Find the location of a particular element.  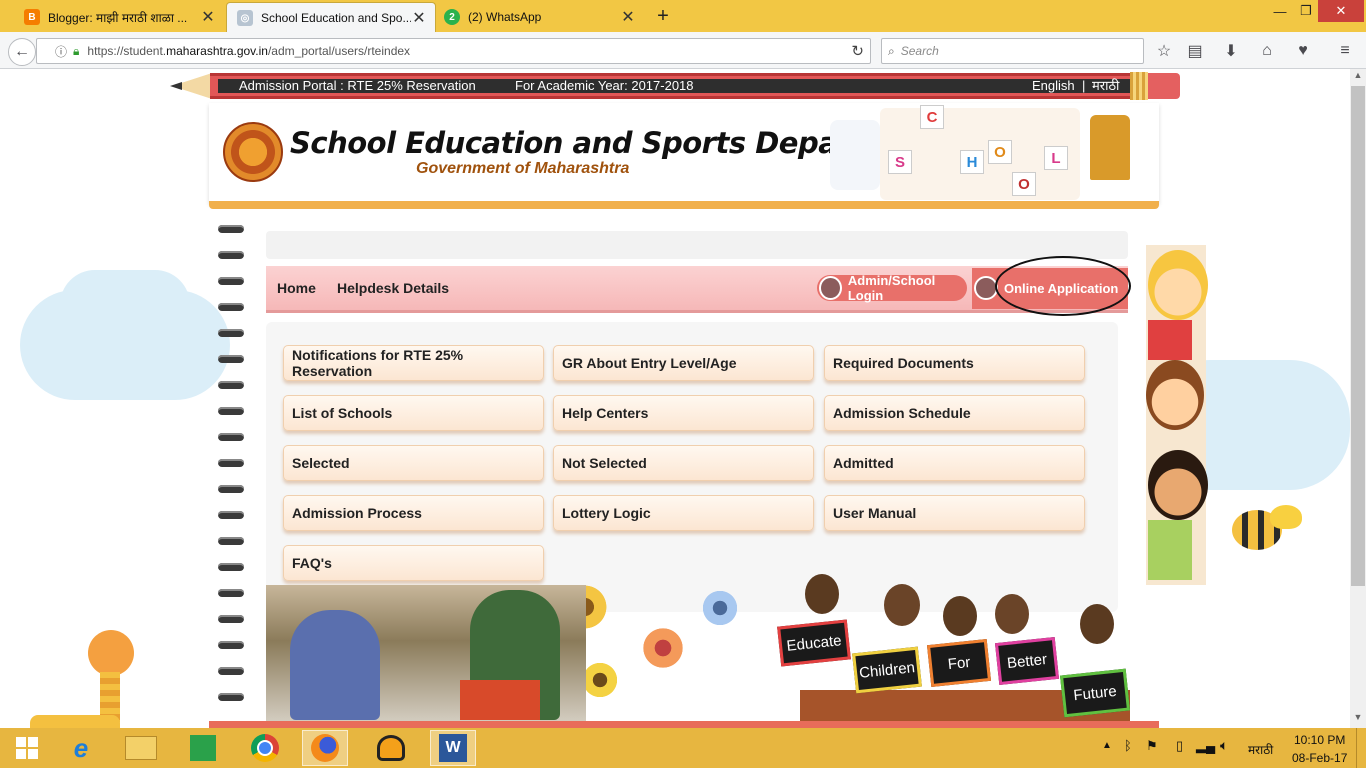

clock-date: 08-Feb-17 is located at coordinates (1319, 758).